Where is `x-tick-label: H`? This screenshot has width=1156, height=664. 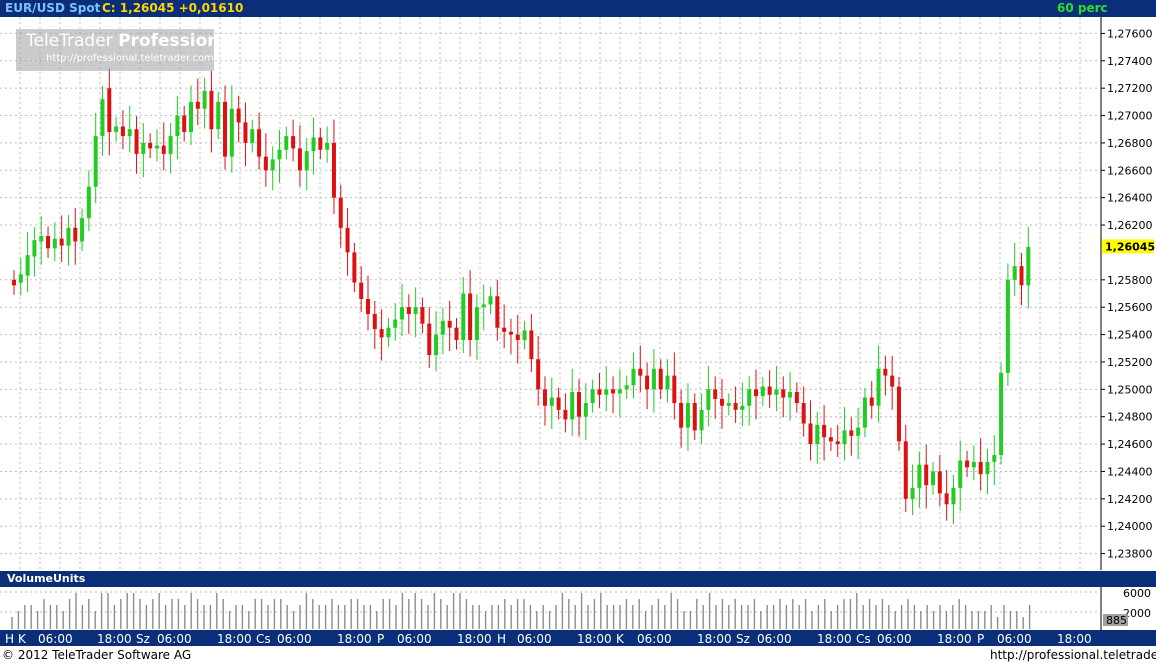 x-tick-label: H is located at coordinates (9, 639).